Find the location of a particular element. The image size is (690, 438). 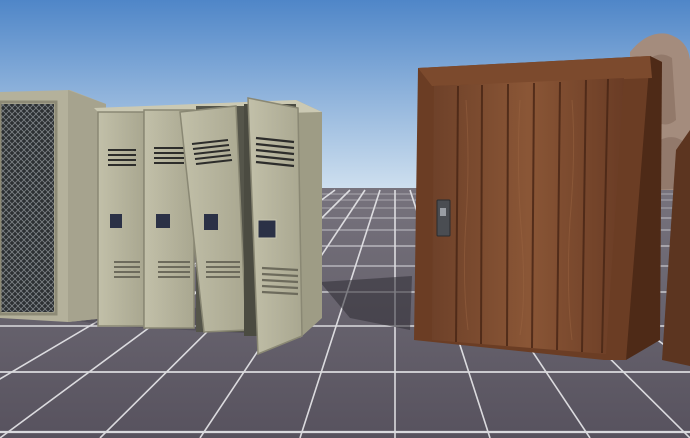

door-handle-icon is located at coordinates (443, 218).